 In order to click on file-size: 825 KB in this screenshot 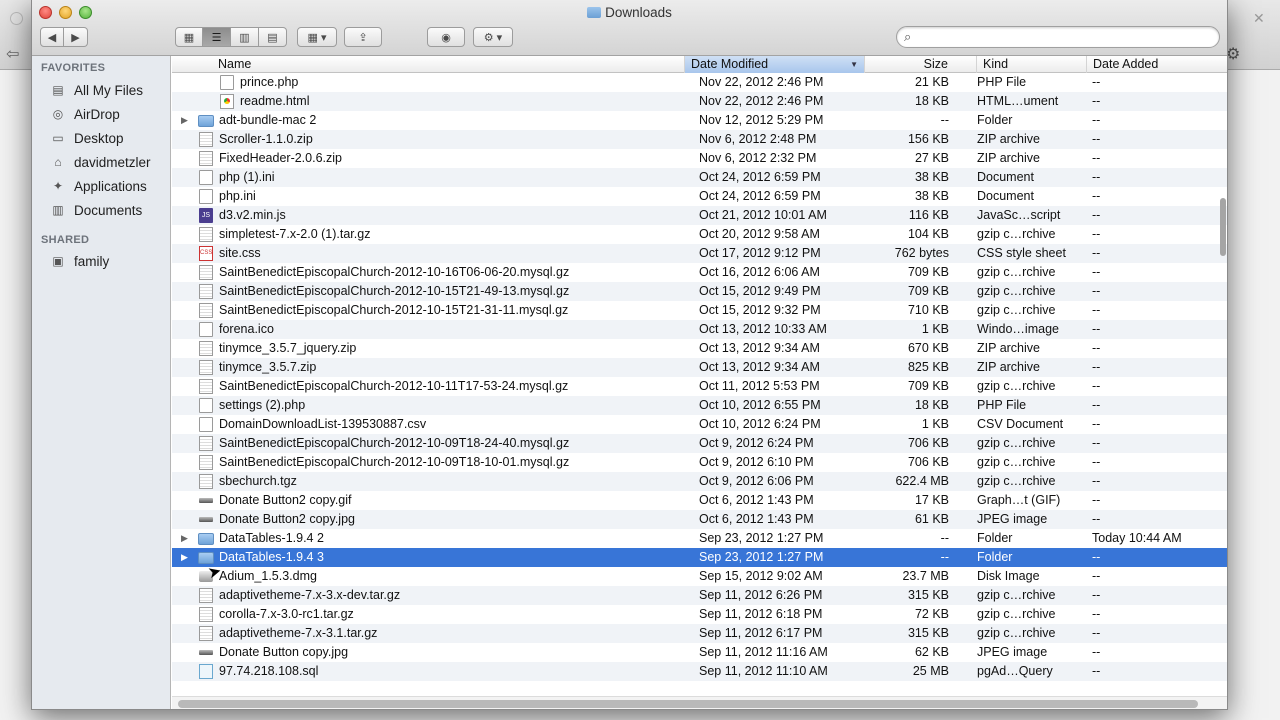, I will do `click(928, 367)`.